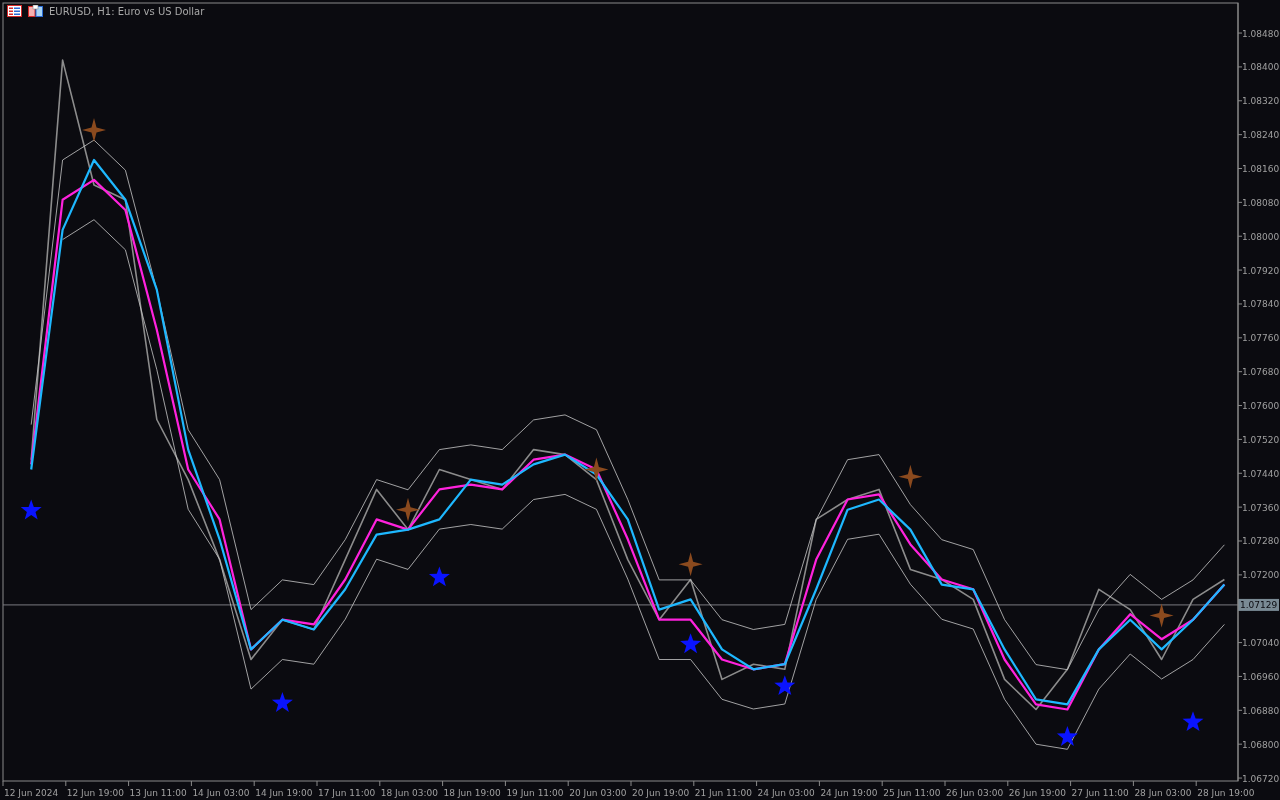  I want to click on time-axis-label: 13 Jun 11:00, so click(158, 793).